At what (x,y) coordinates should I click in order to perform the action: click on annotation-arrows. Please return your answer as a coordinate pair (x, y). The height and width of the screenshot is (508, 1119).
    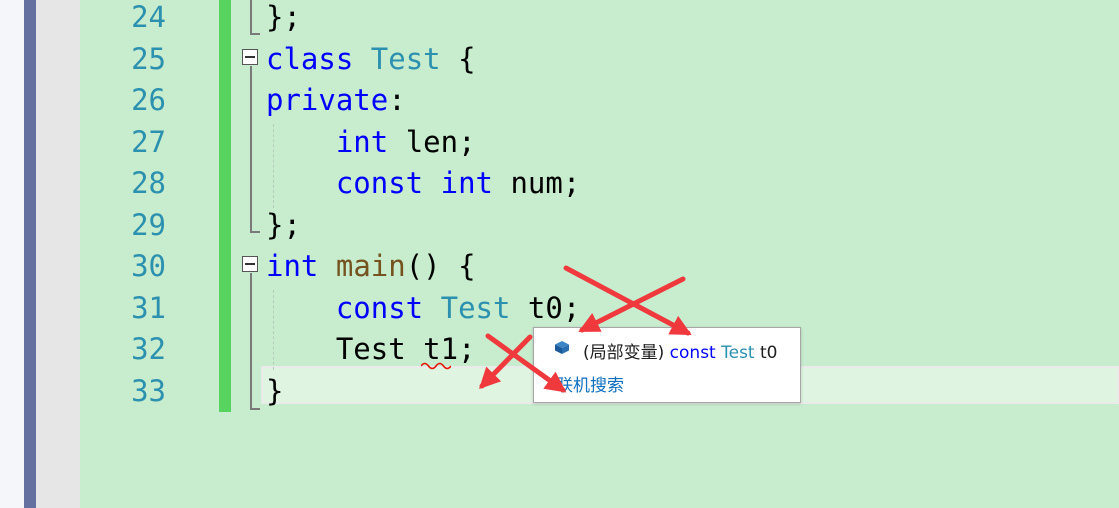
    Looking at the image, I should click on (585, 329).